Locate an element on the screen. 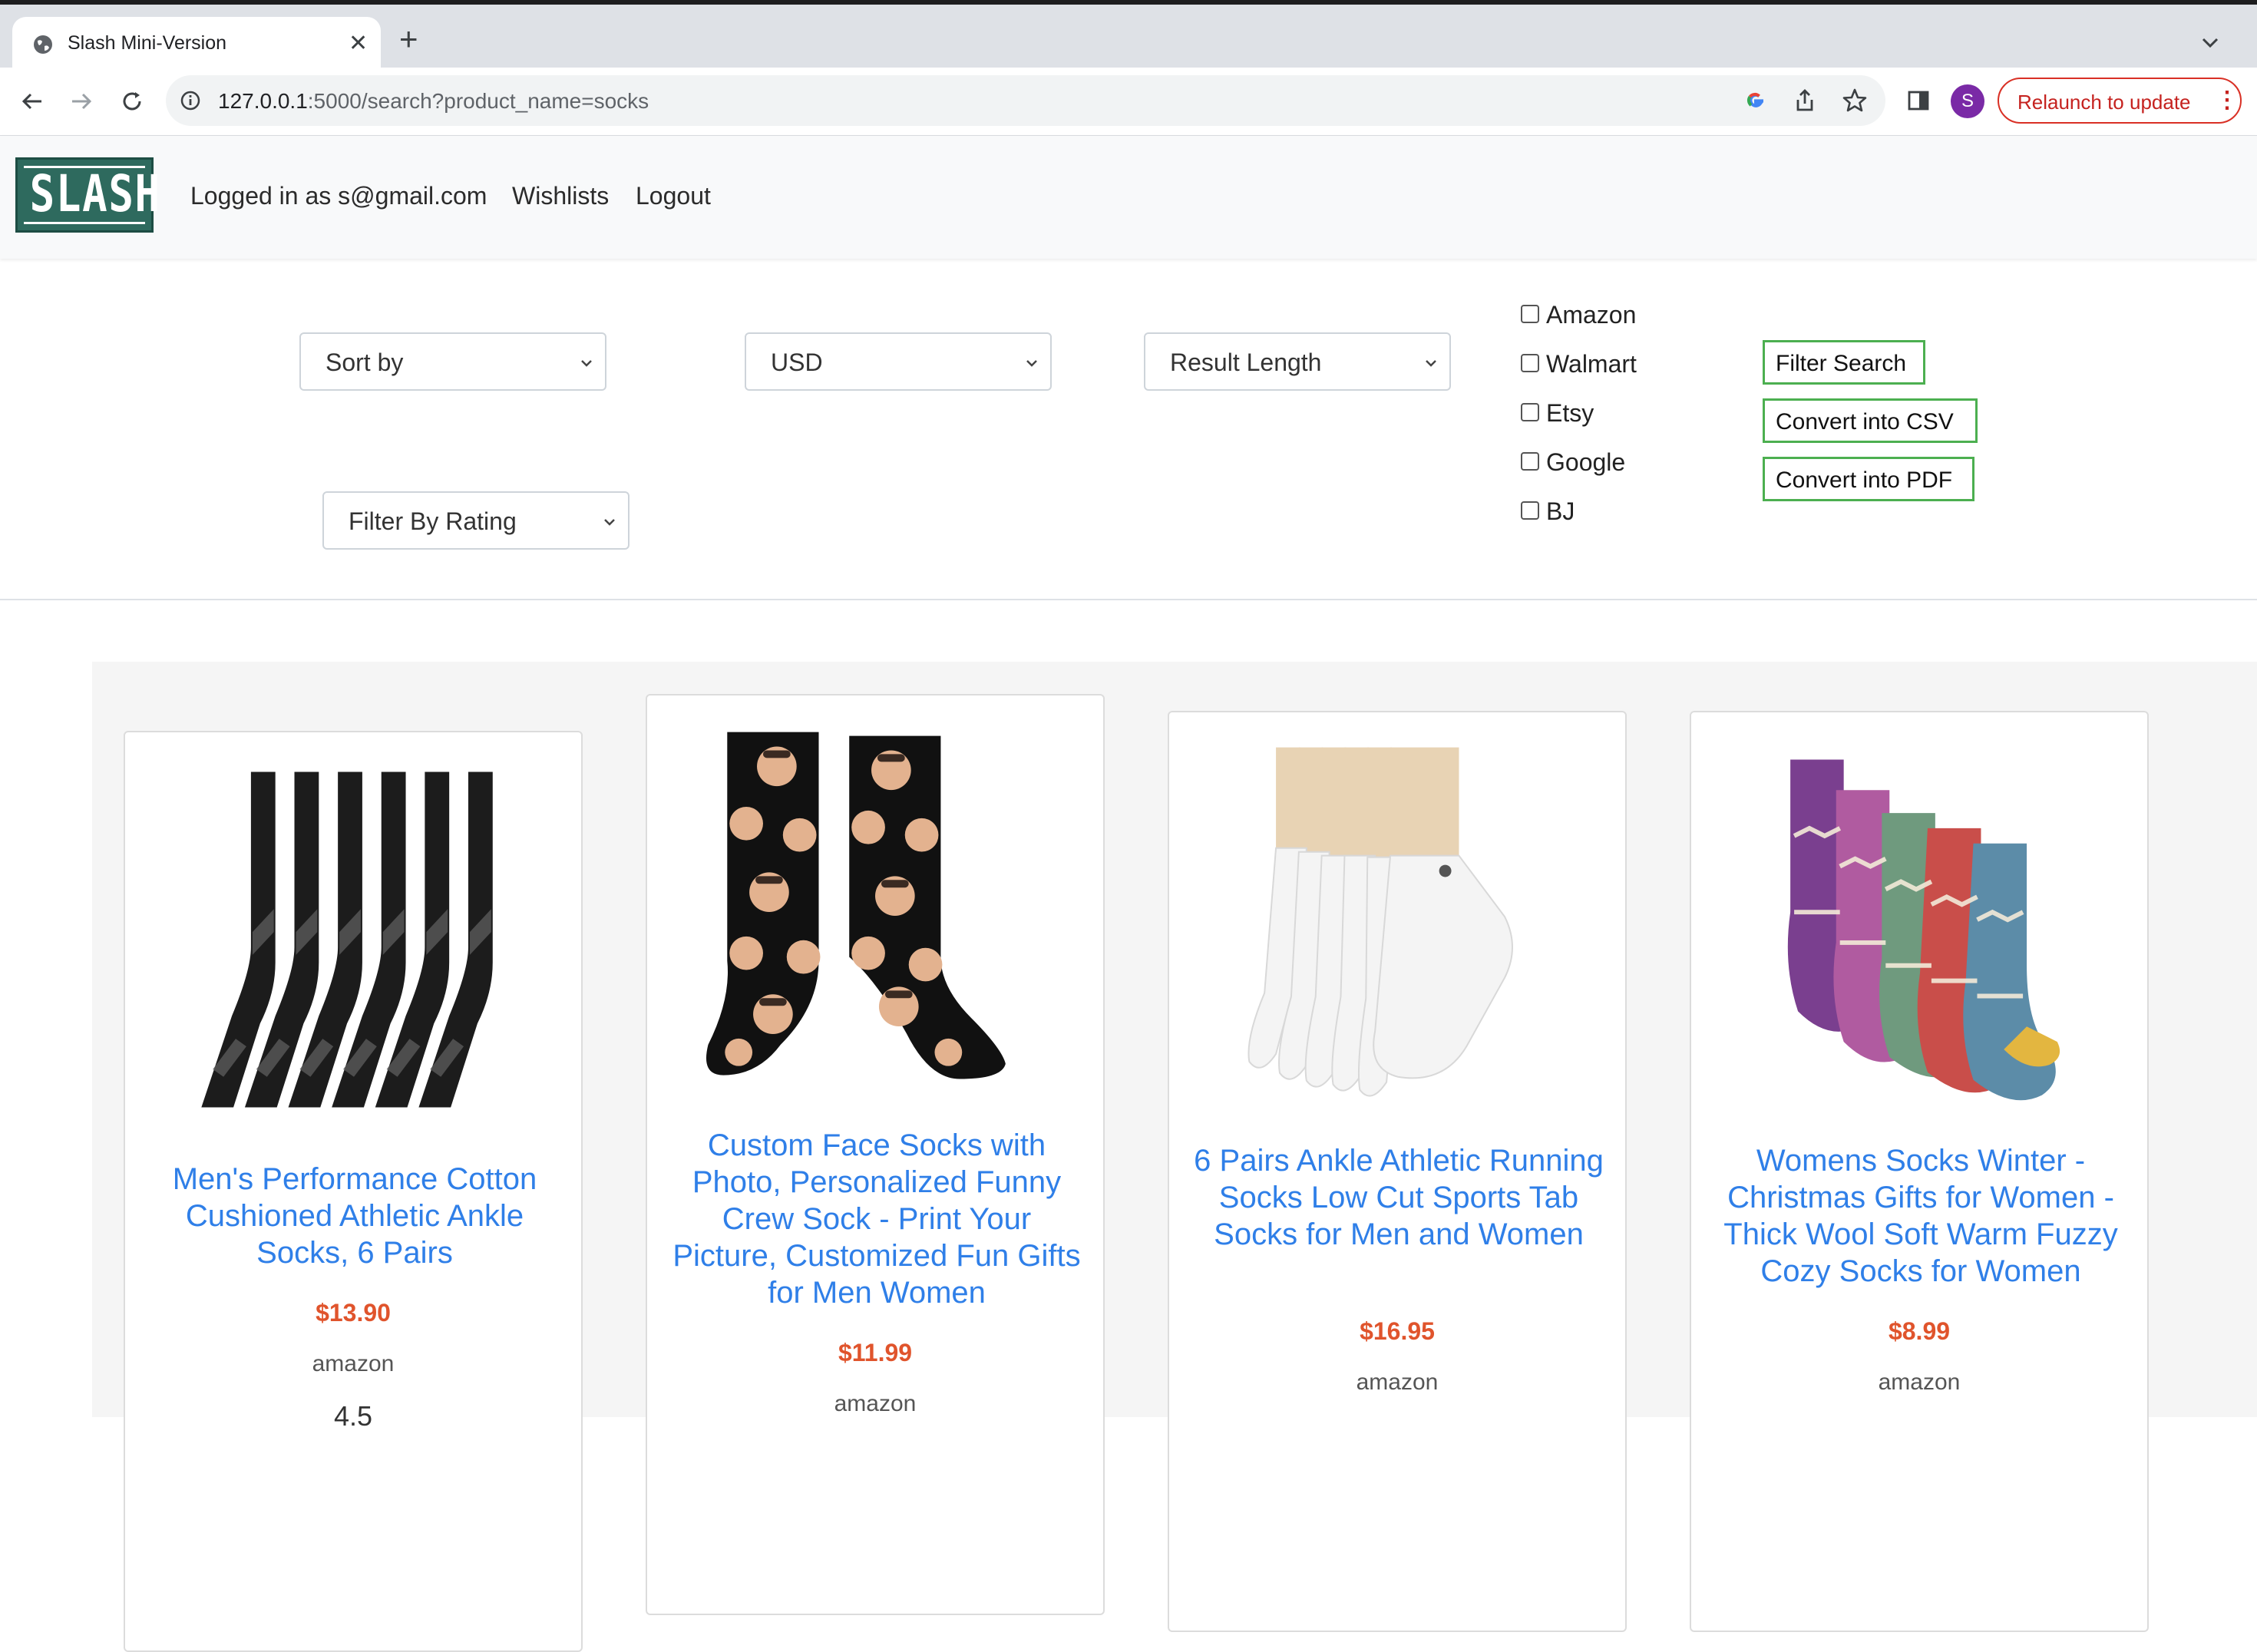 The image size is (2257, 1652). info-icon is located at coordinates (190, 101).